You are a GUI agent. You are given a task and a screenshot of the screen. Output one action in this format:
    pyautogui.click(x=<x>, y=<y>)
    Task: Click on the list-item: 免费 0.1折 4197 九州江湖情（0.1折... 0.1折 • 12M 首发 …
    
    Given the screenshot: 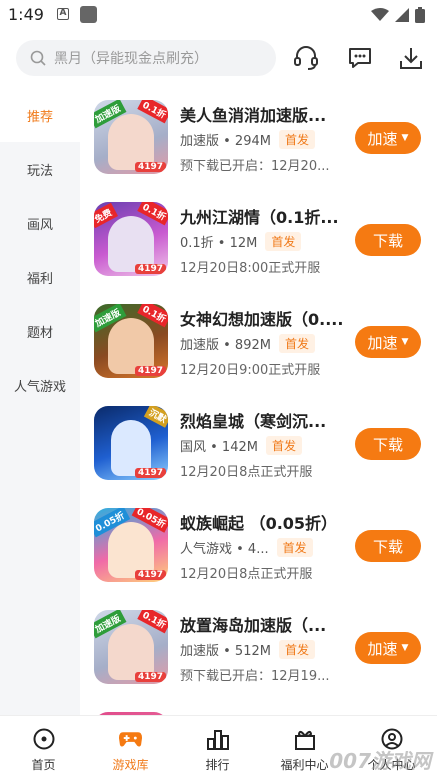 What is the action you would take?
    pyautogui.click(x=258, y=241)
    